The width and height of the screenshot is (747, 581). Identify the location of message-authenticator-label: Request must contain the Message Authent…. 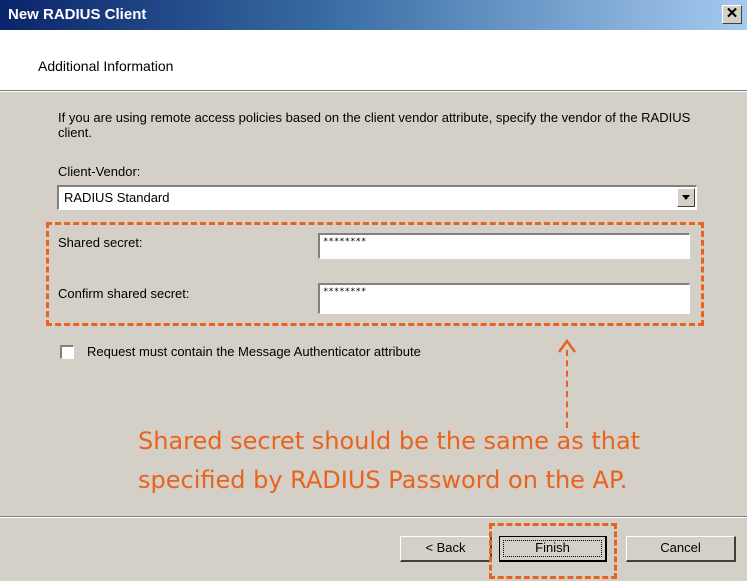
(254, 351).